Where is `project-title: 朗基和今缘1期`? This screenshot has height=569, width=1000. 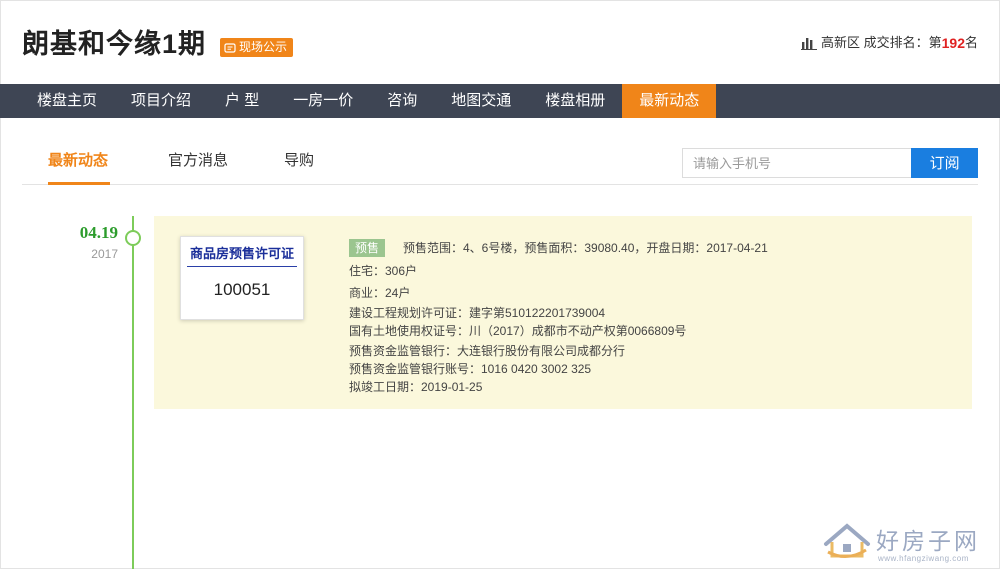
project-title: 朗基和今缘1期 is located at coordinates (114, 44).